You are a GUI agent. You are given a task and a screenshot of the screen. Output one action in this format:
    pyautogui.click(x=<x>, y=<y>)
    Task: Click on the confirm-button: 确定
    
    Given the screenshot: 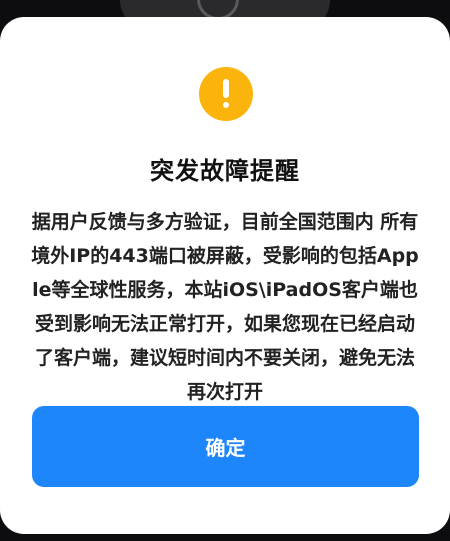 What is the action you would take?
    pyautogui.click(x=225, y=446)
    